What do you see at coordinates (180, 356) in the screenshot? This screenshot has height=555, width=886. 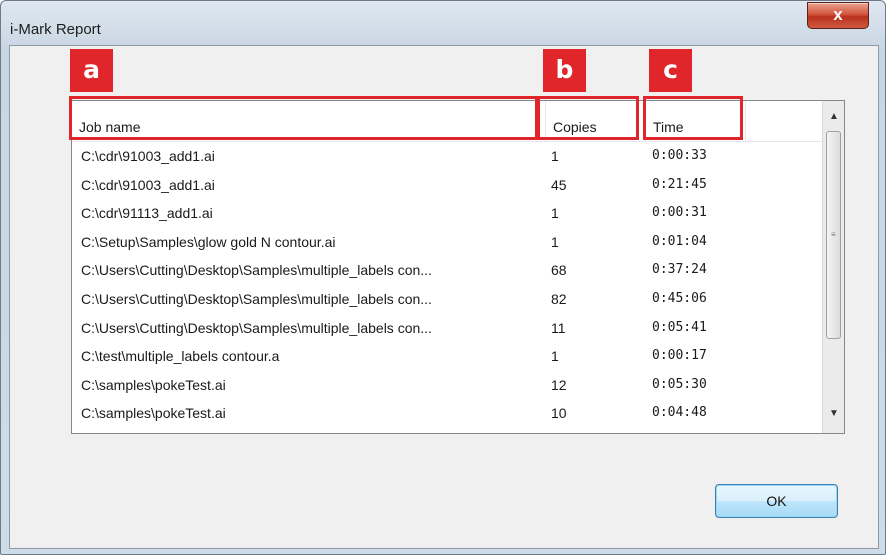 I see `cell-job-name: C:\test\multiple_labels contour.a` at bounding box center [180, 356].